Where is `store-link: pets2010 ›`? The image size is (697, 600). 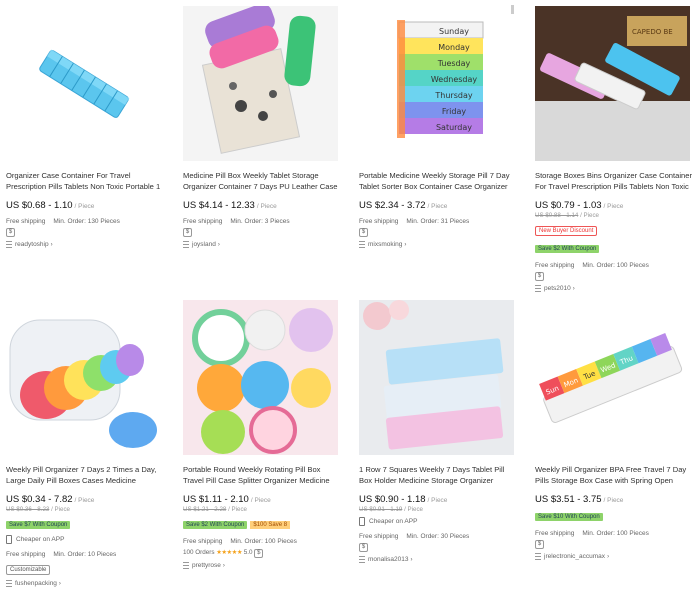 store-link: pets2010 › is located at coordinates (615, 288).